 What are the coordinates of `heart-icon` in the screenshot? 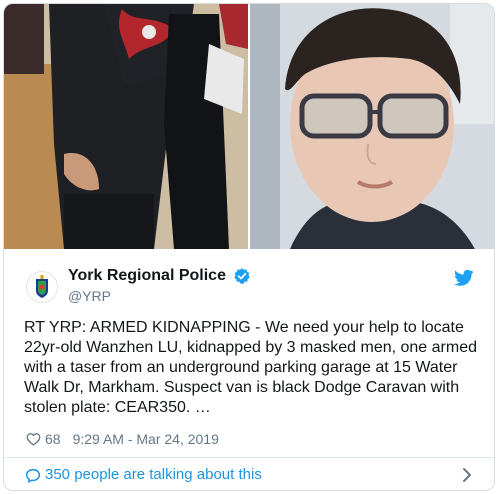 It's located at (33, 439).